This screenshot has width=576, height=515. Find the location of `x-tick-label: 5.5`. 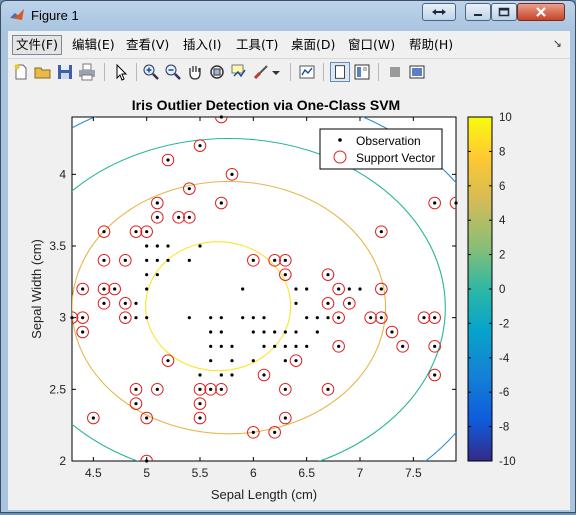

x-tick-label: 5.5 is located at coordinates (200, 473).